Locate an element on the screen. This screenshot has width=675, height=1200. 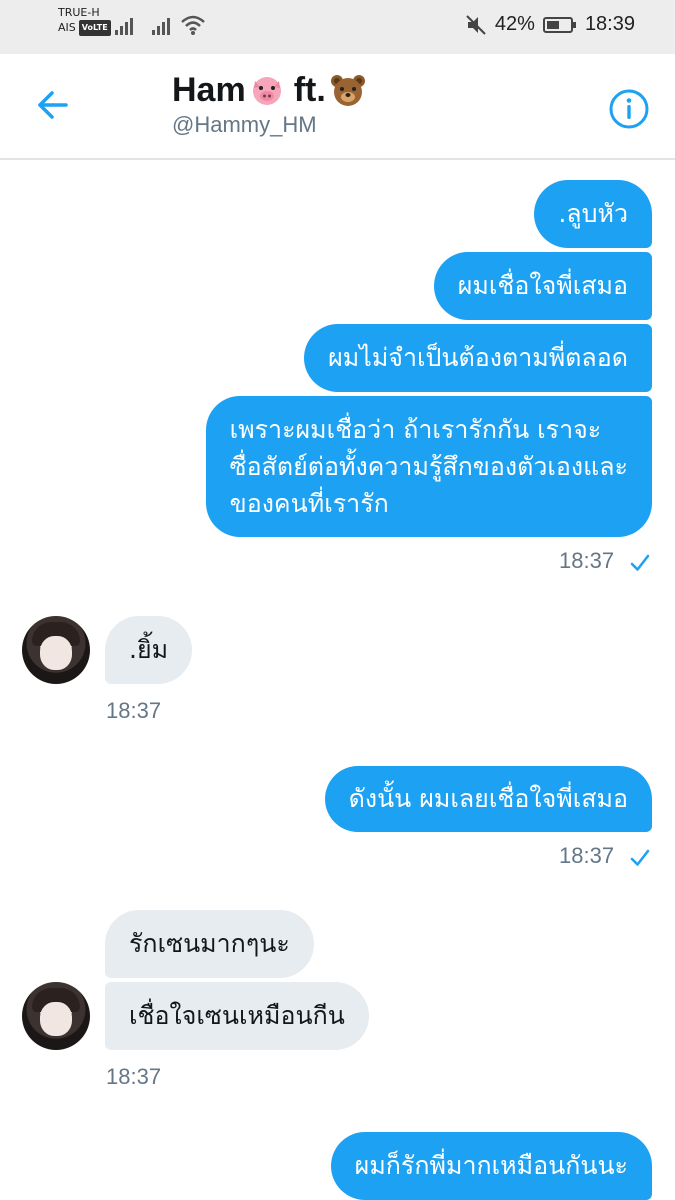
message-text: ผมเชื่อใจพี่เสมอ is located at coordinates (542, 285).